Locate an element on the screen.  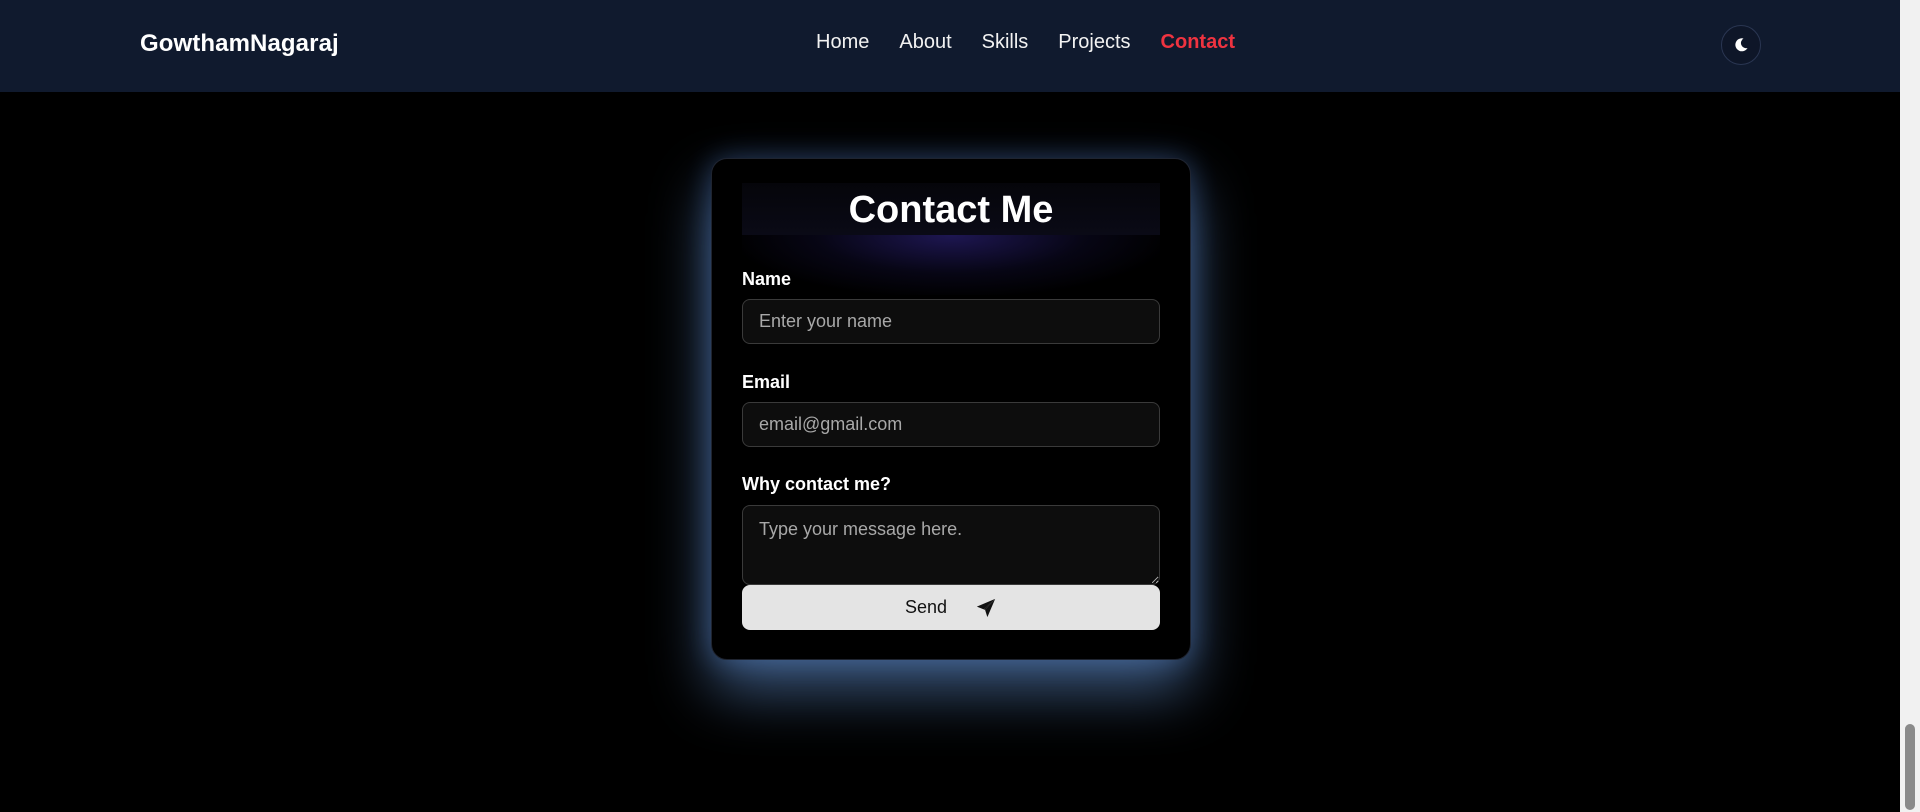
paper-plane-icon is located at coordinates (986, 607).